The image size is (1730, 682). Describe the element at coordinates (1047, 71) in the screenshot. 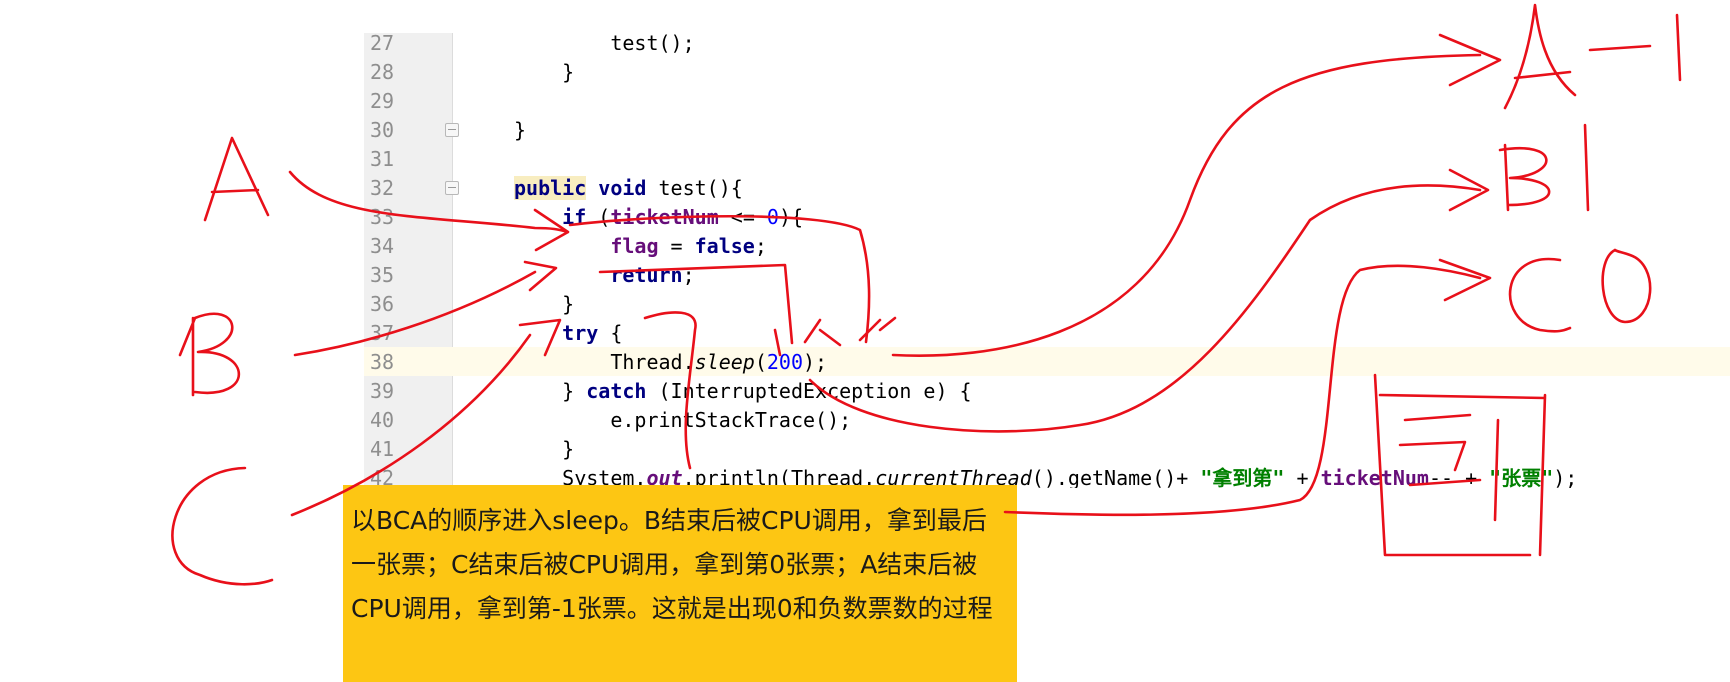

I see `code-line: 28 }` at that location.